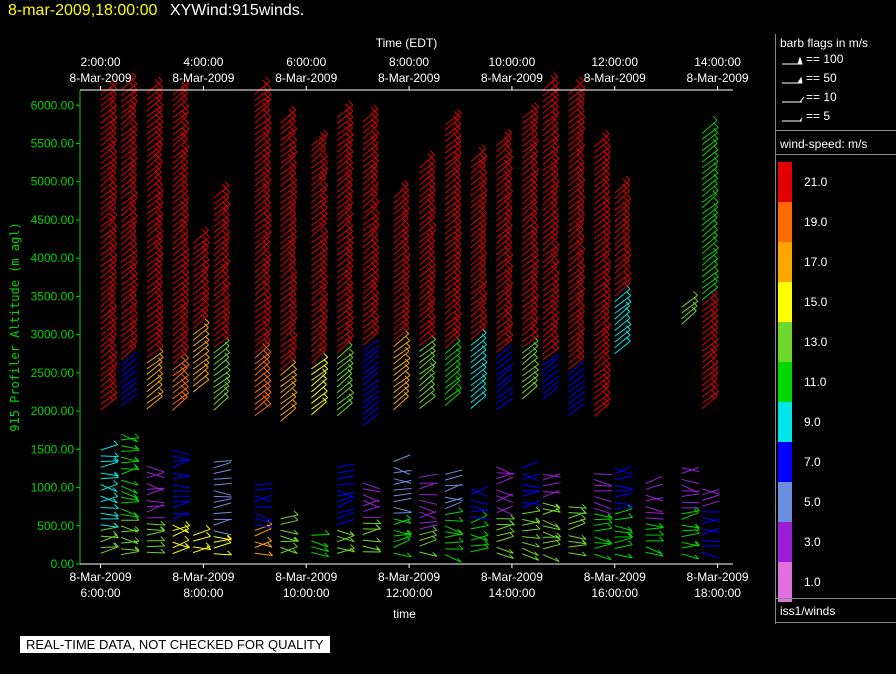 Image resolution: width=896 pixels, height=674 pixels. Describe the element at coordinates (816, 182) in the screenshot. I see `colorbar-label: 21.0` at that location.